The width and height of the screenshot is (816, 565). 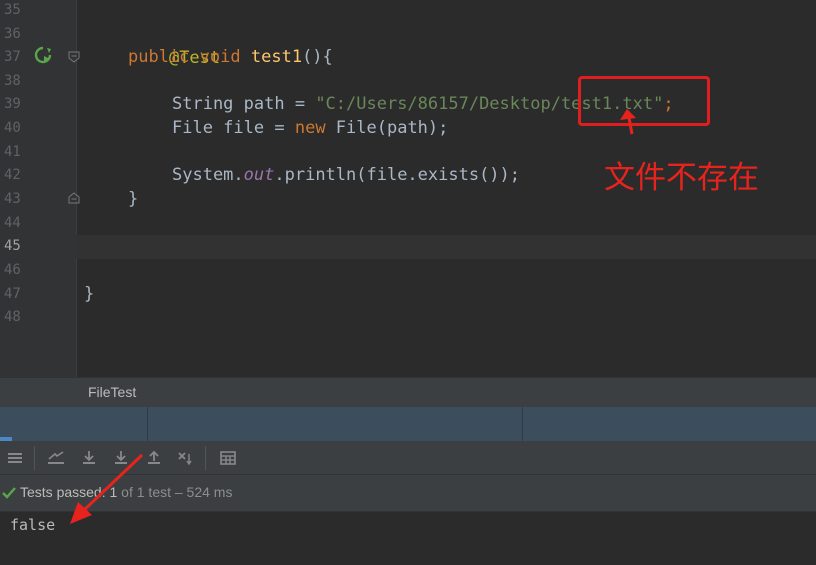 What do you see at coordinates (186, 458) in the screenshot?
I see `sort-icon` at bounding box center [186, 458].